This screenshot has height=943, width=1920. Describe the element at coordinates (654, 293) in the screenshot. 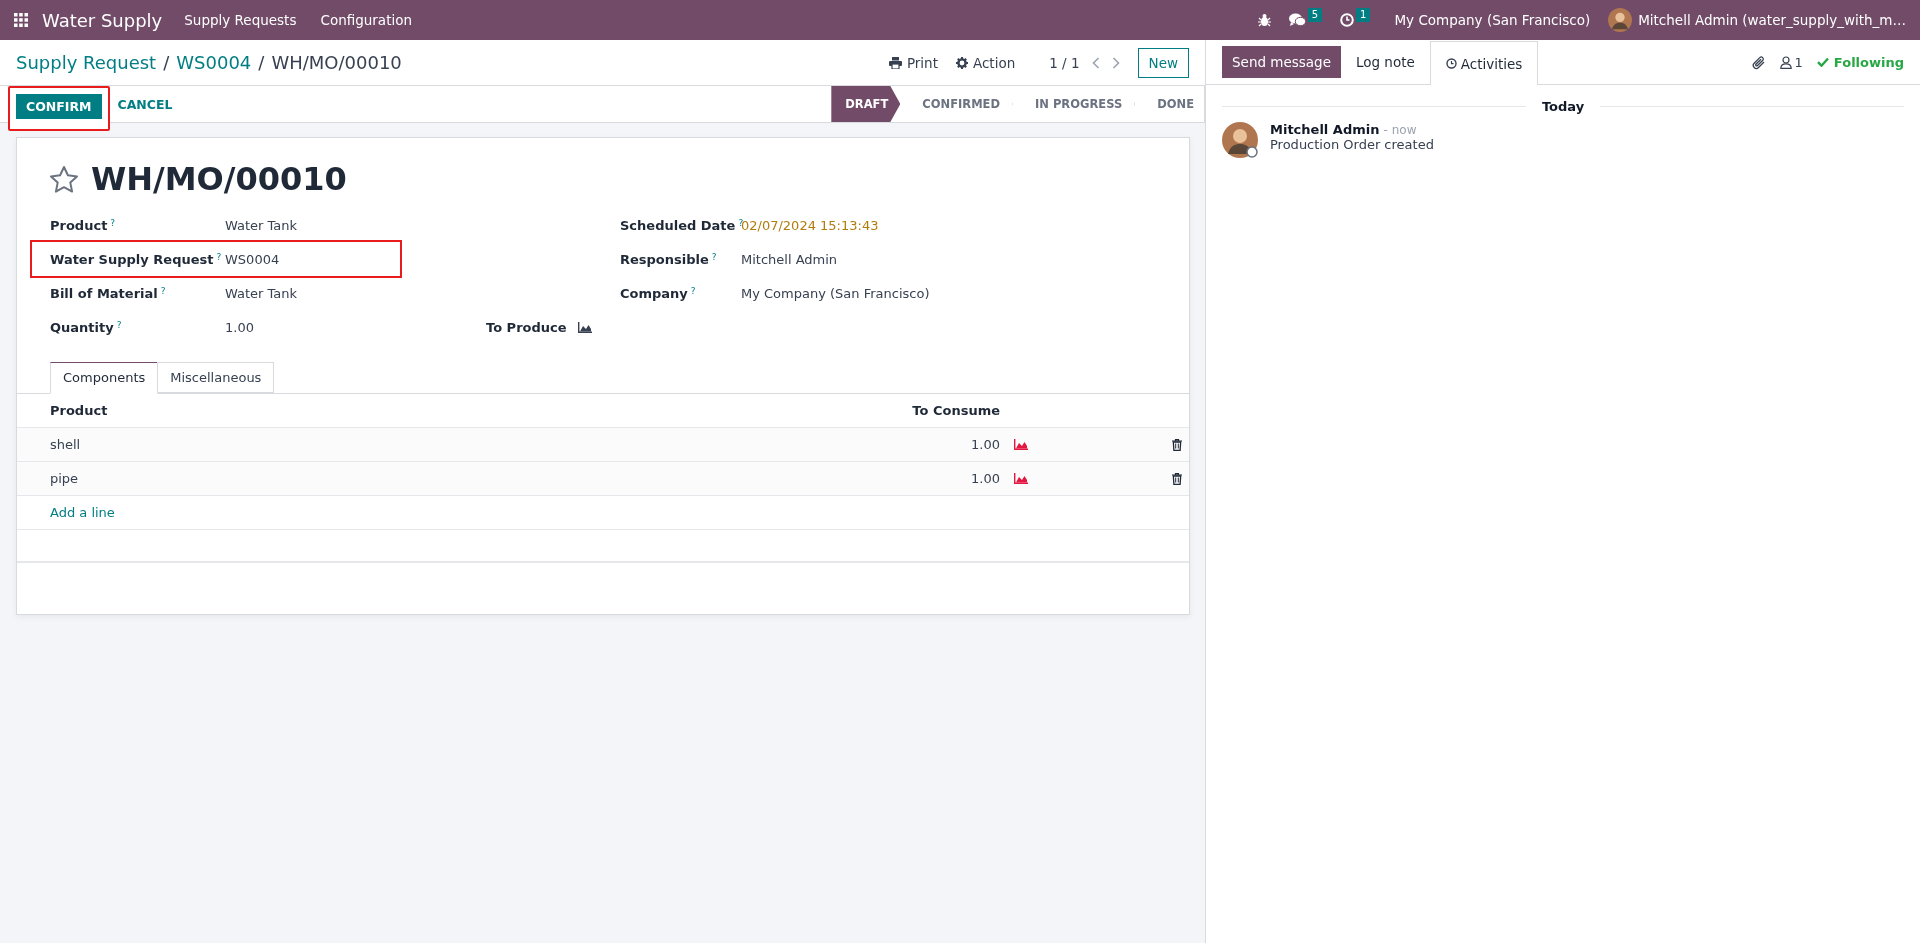

I see `field-label: Company` at that location.